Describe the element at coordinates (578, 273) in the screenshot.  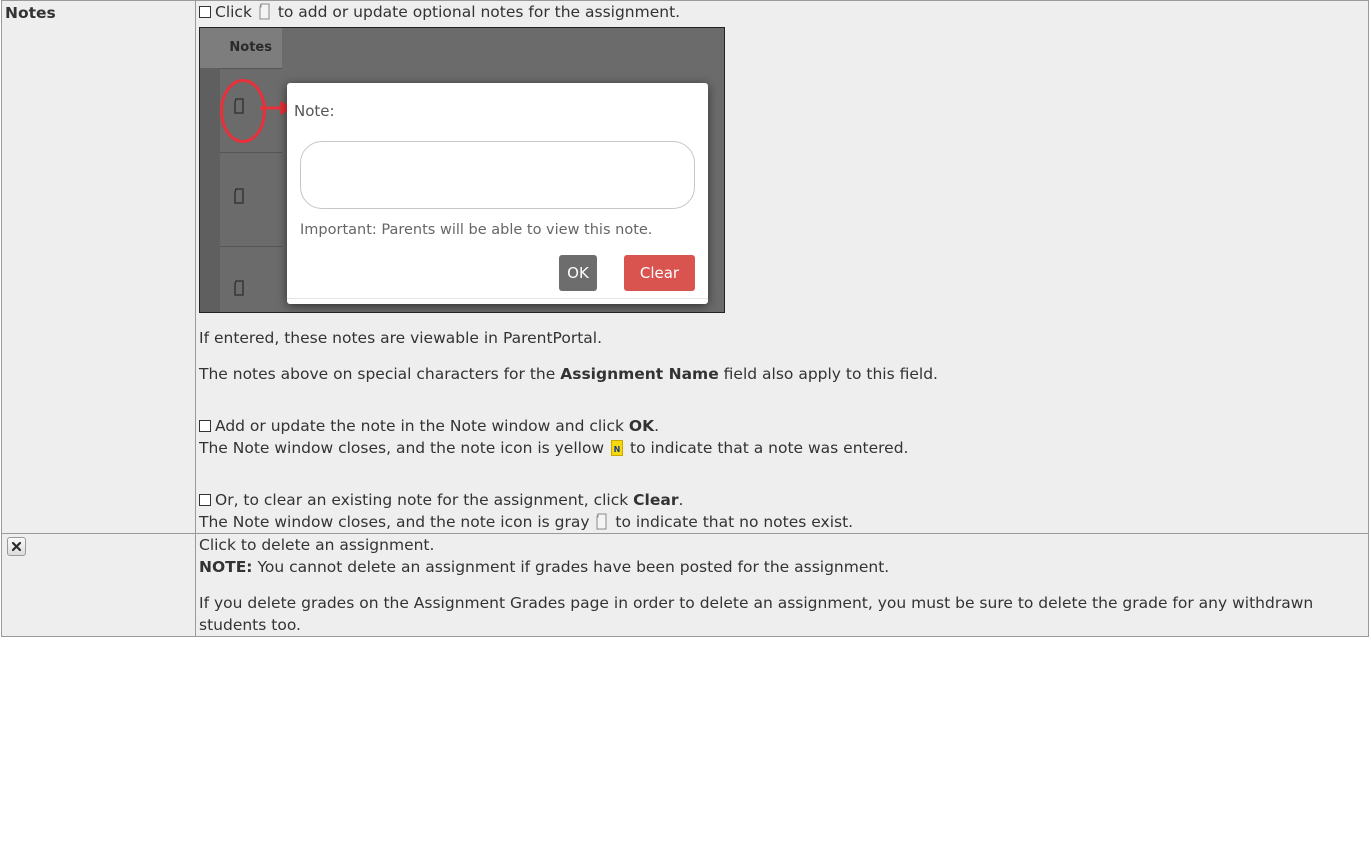
I see `ok-button: OK` at that location.